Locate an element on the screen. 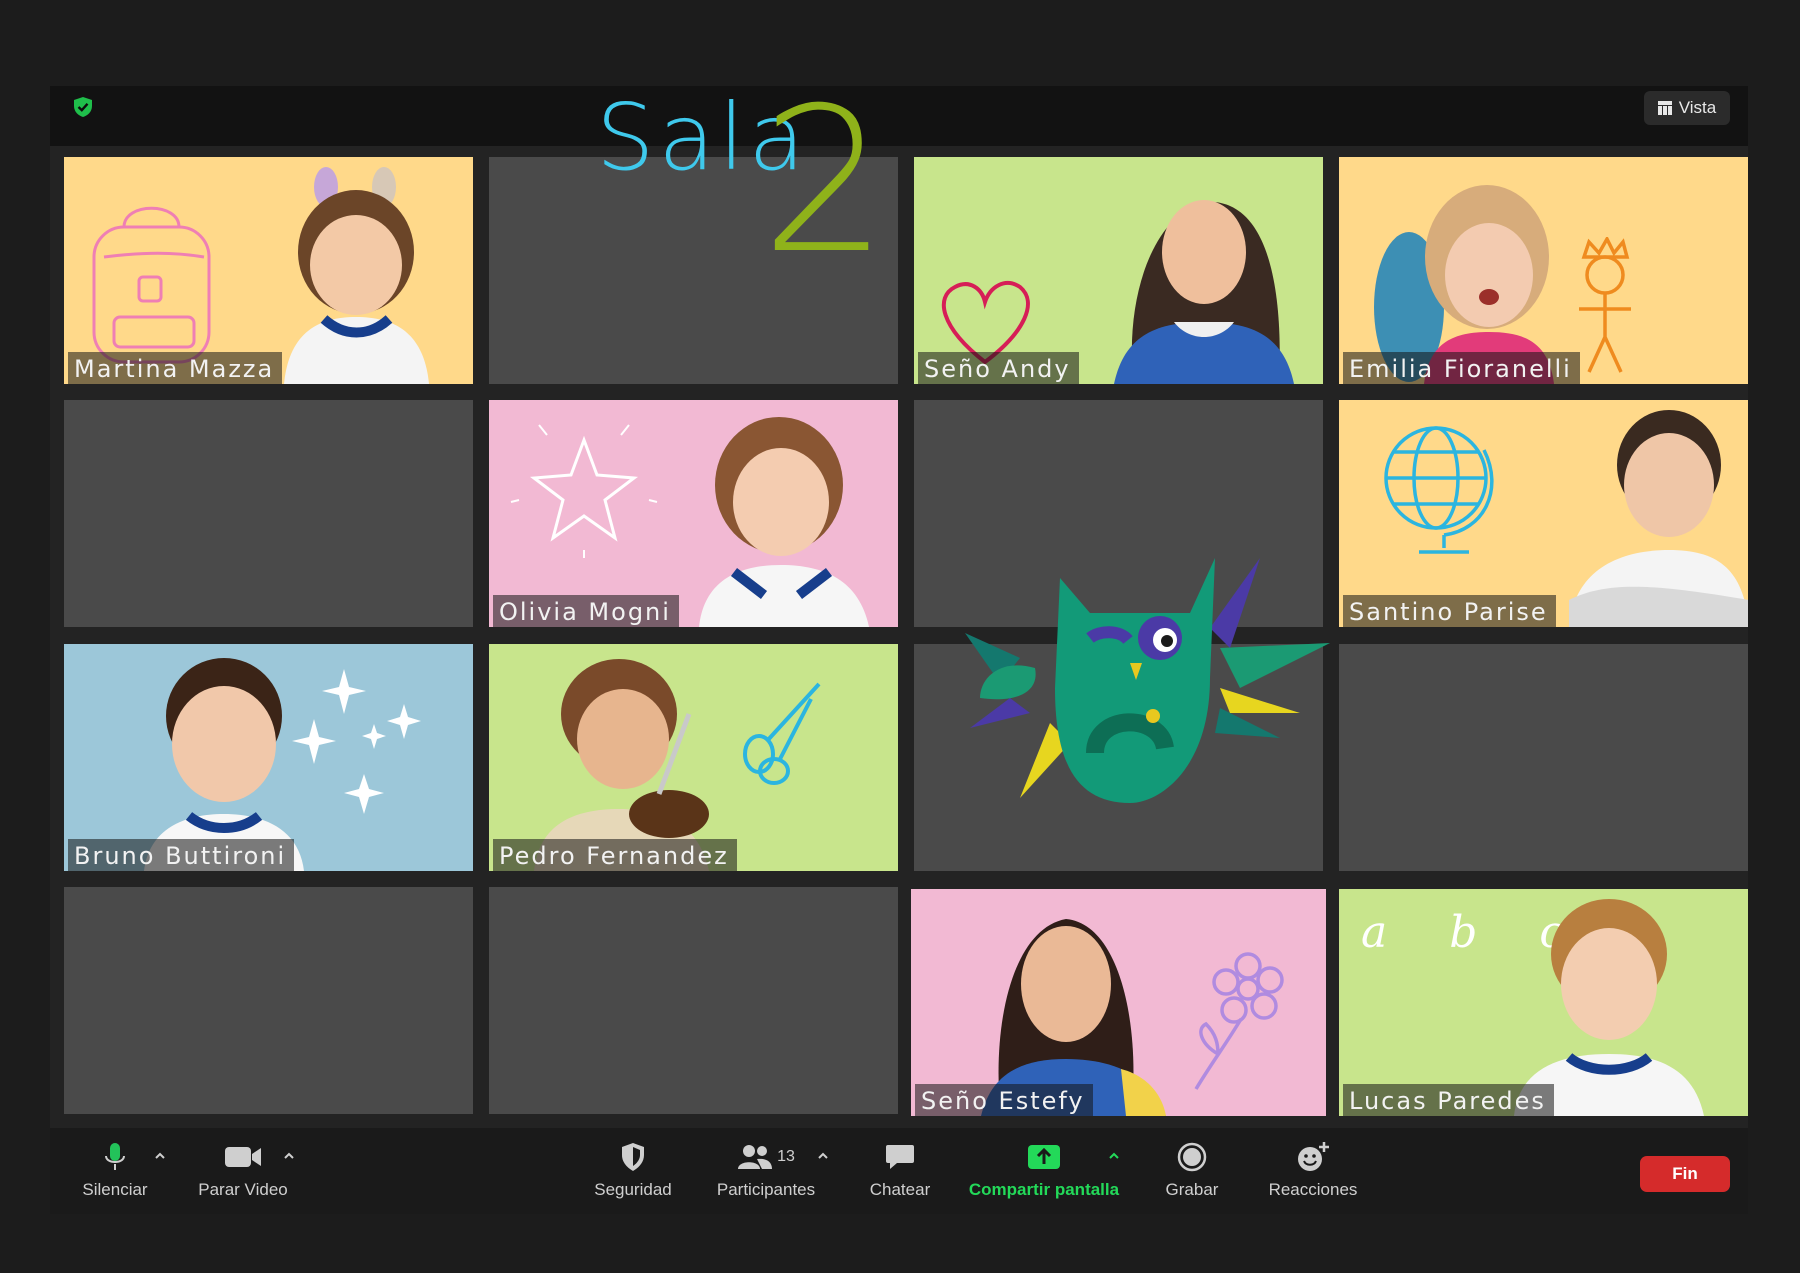 Image resolution: width=1800 pixels, height=1273 pixels. video-tile-lucas: a b c f Lucas Paredes is located at coordinates (1543, 1002).